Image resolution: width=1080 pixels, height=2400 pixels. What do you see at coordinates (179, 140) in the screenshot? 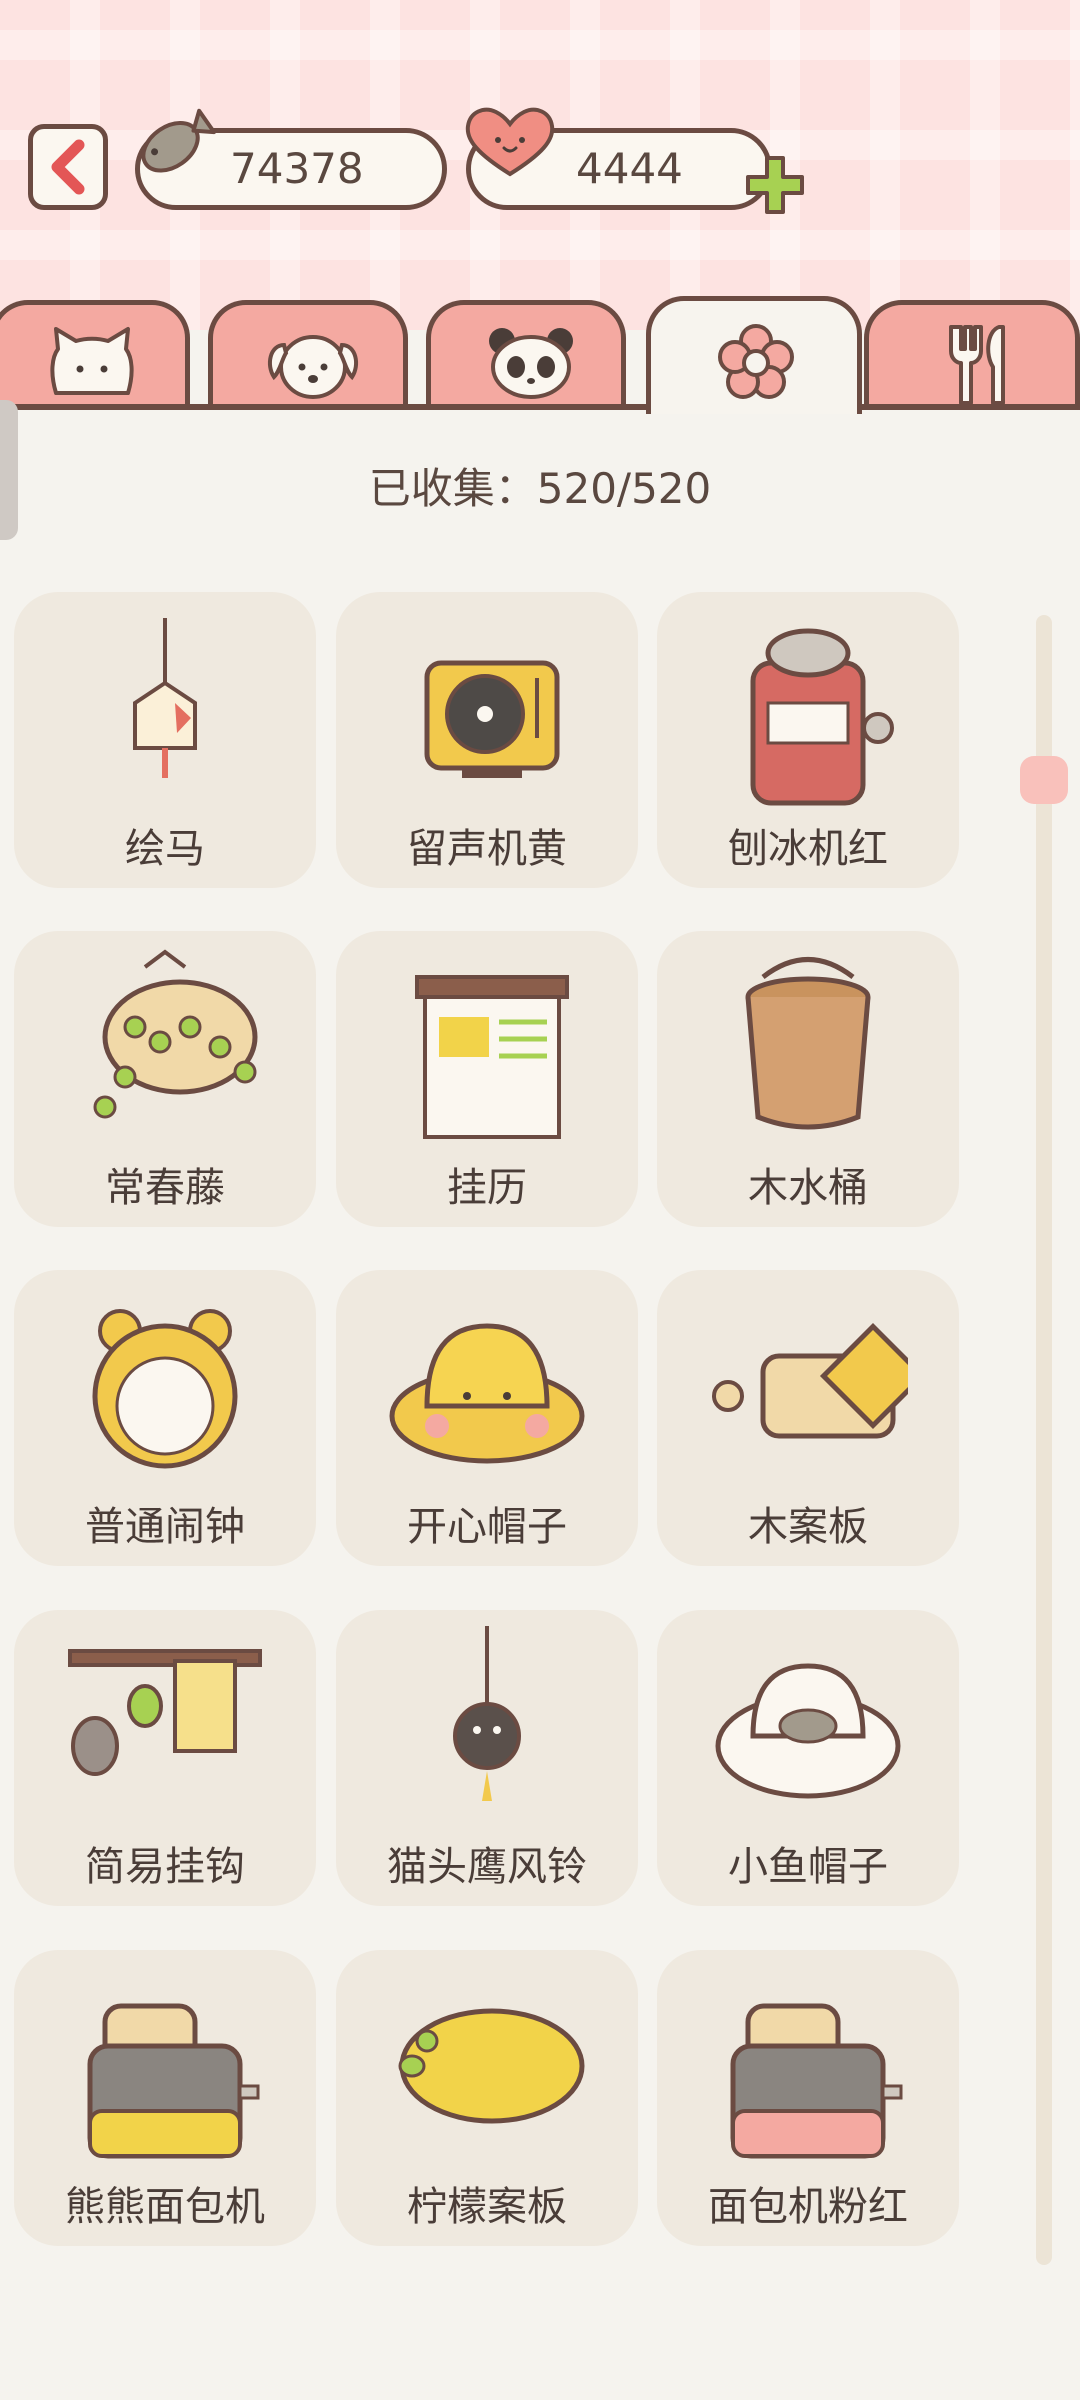
I see `fish-icon` at bounding box center [179, 140].